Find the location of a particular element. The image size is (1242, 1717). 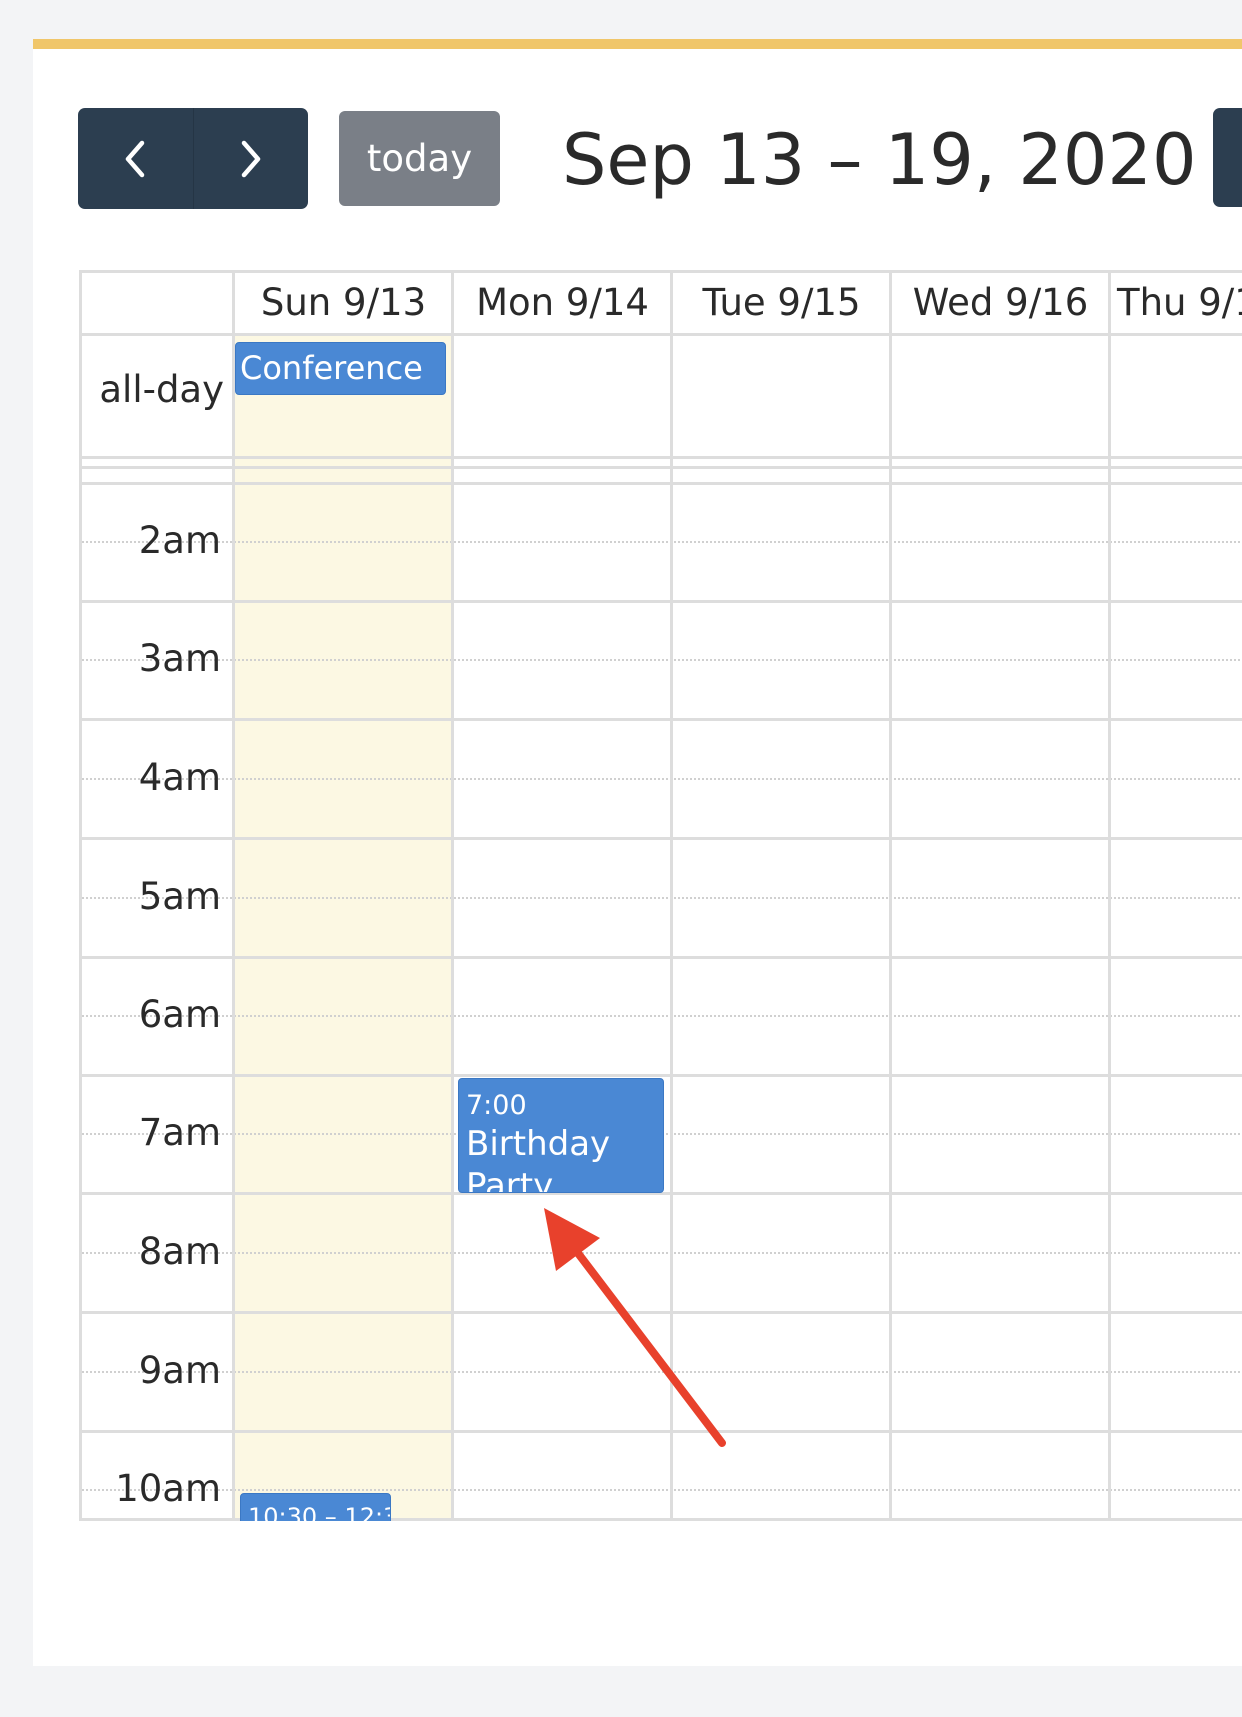

time-label-9am: 9am is located at coordinates (179, 1370).